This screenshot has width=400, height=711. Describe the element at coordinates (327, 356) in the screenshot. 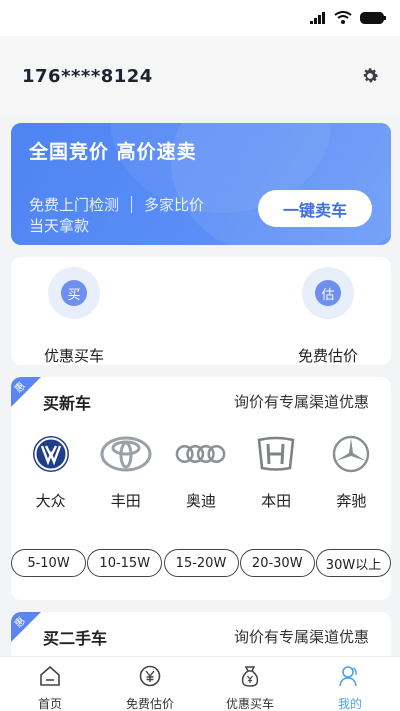

I see `quick-valuation-label: 免费估价` at that location.